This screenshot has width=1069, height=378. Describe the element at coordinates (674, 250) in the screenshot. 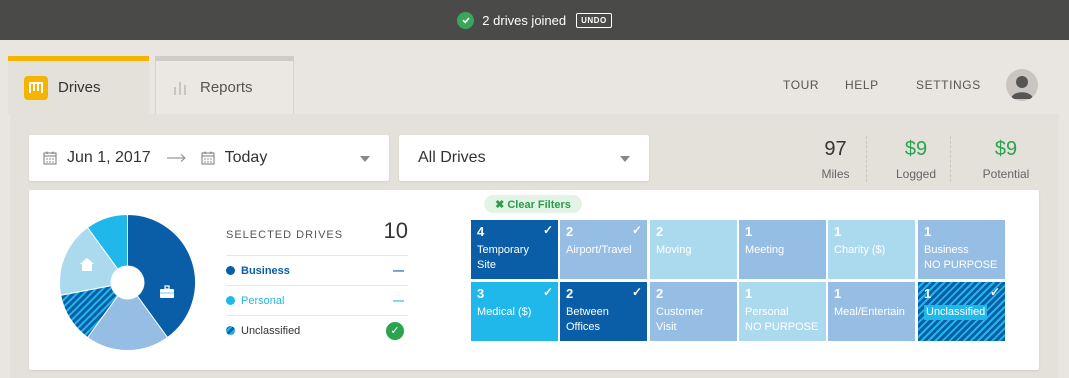

I see `tile-label: Moving` at that location.